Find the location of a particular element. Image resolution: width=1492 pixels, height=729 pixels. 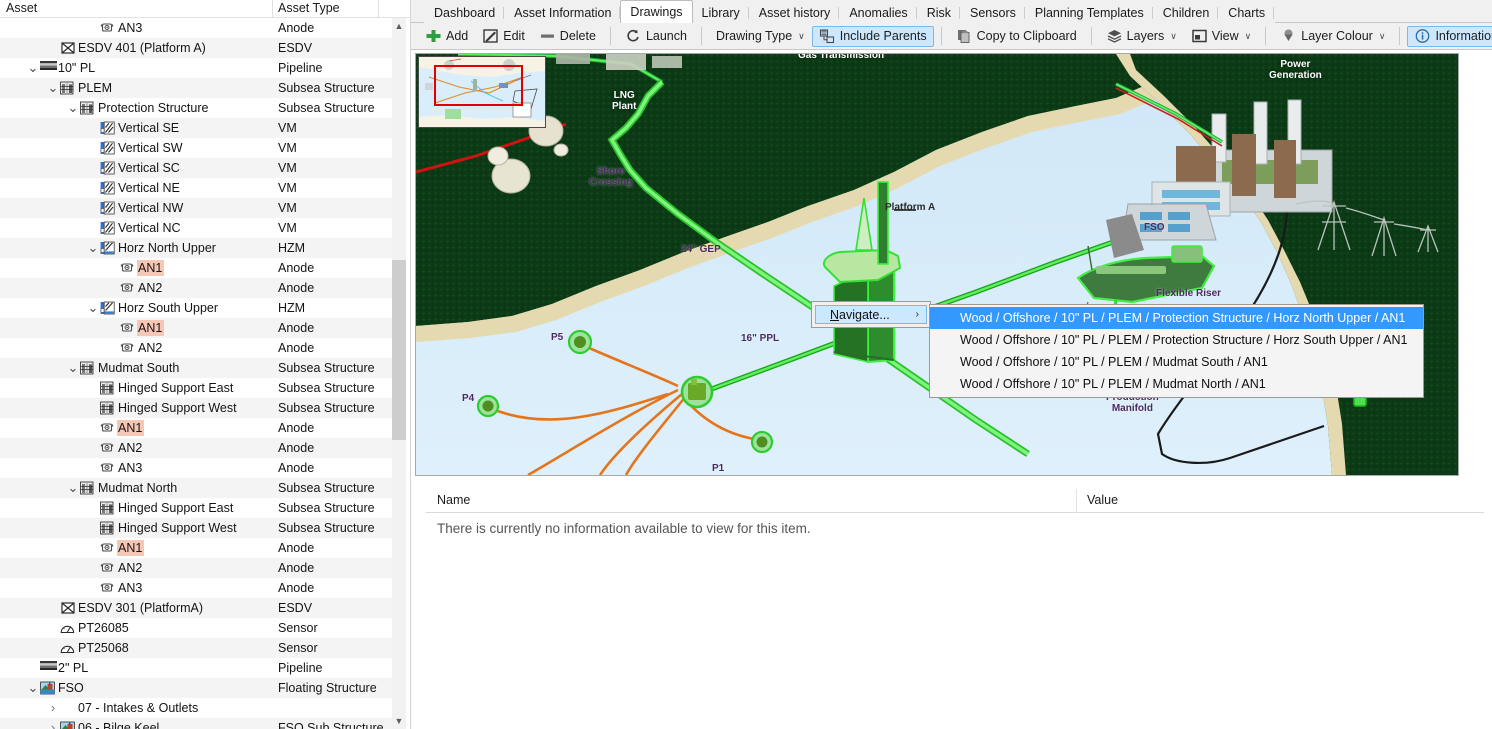

tree-row-label: 2" PL is located at coordinates (73, 668).